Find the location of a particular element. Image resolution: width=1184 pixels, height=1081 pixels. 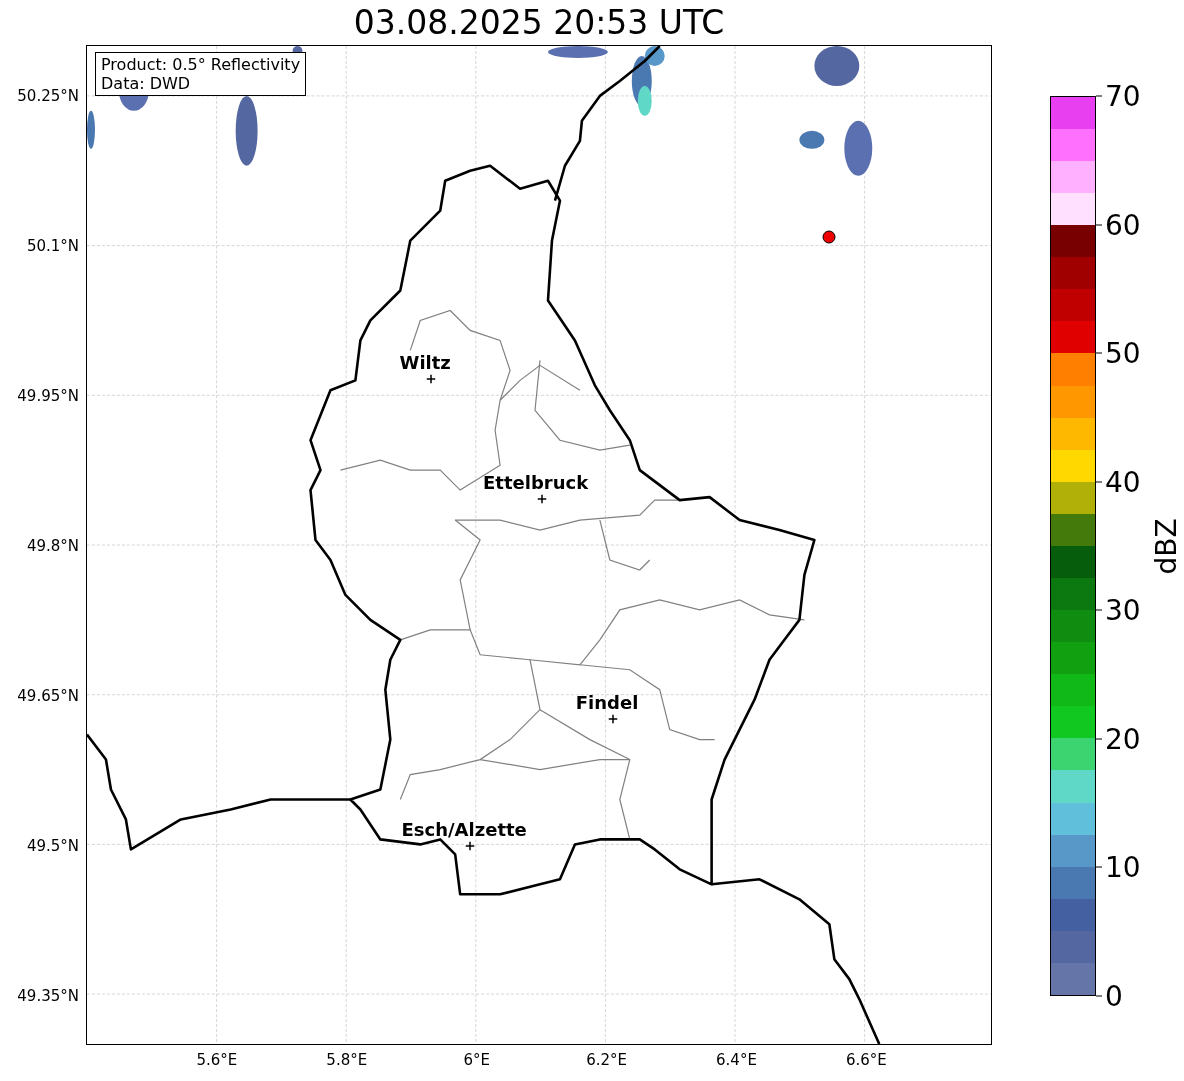

info-text: Data: DWD is located at coordinates (146, 83).